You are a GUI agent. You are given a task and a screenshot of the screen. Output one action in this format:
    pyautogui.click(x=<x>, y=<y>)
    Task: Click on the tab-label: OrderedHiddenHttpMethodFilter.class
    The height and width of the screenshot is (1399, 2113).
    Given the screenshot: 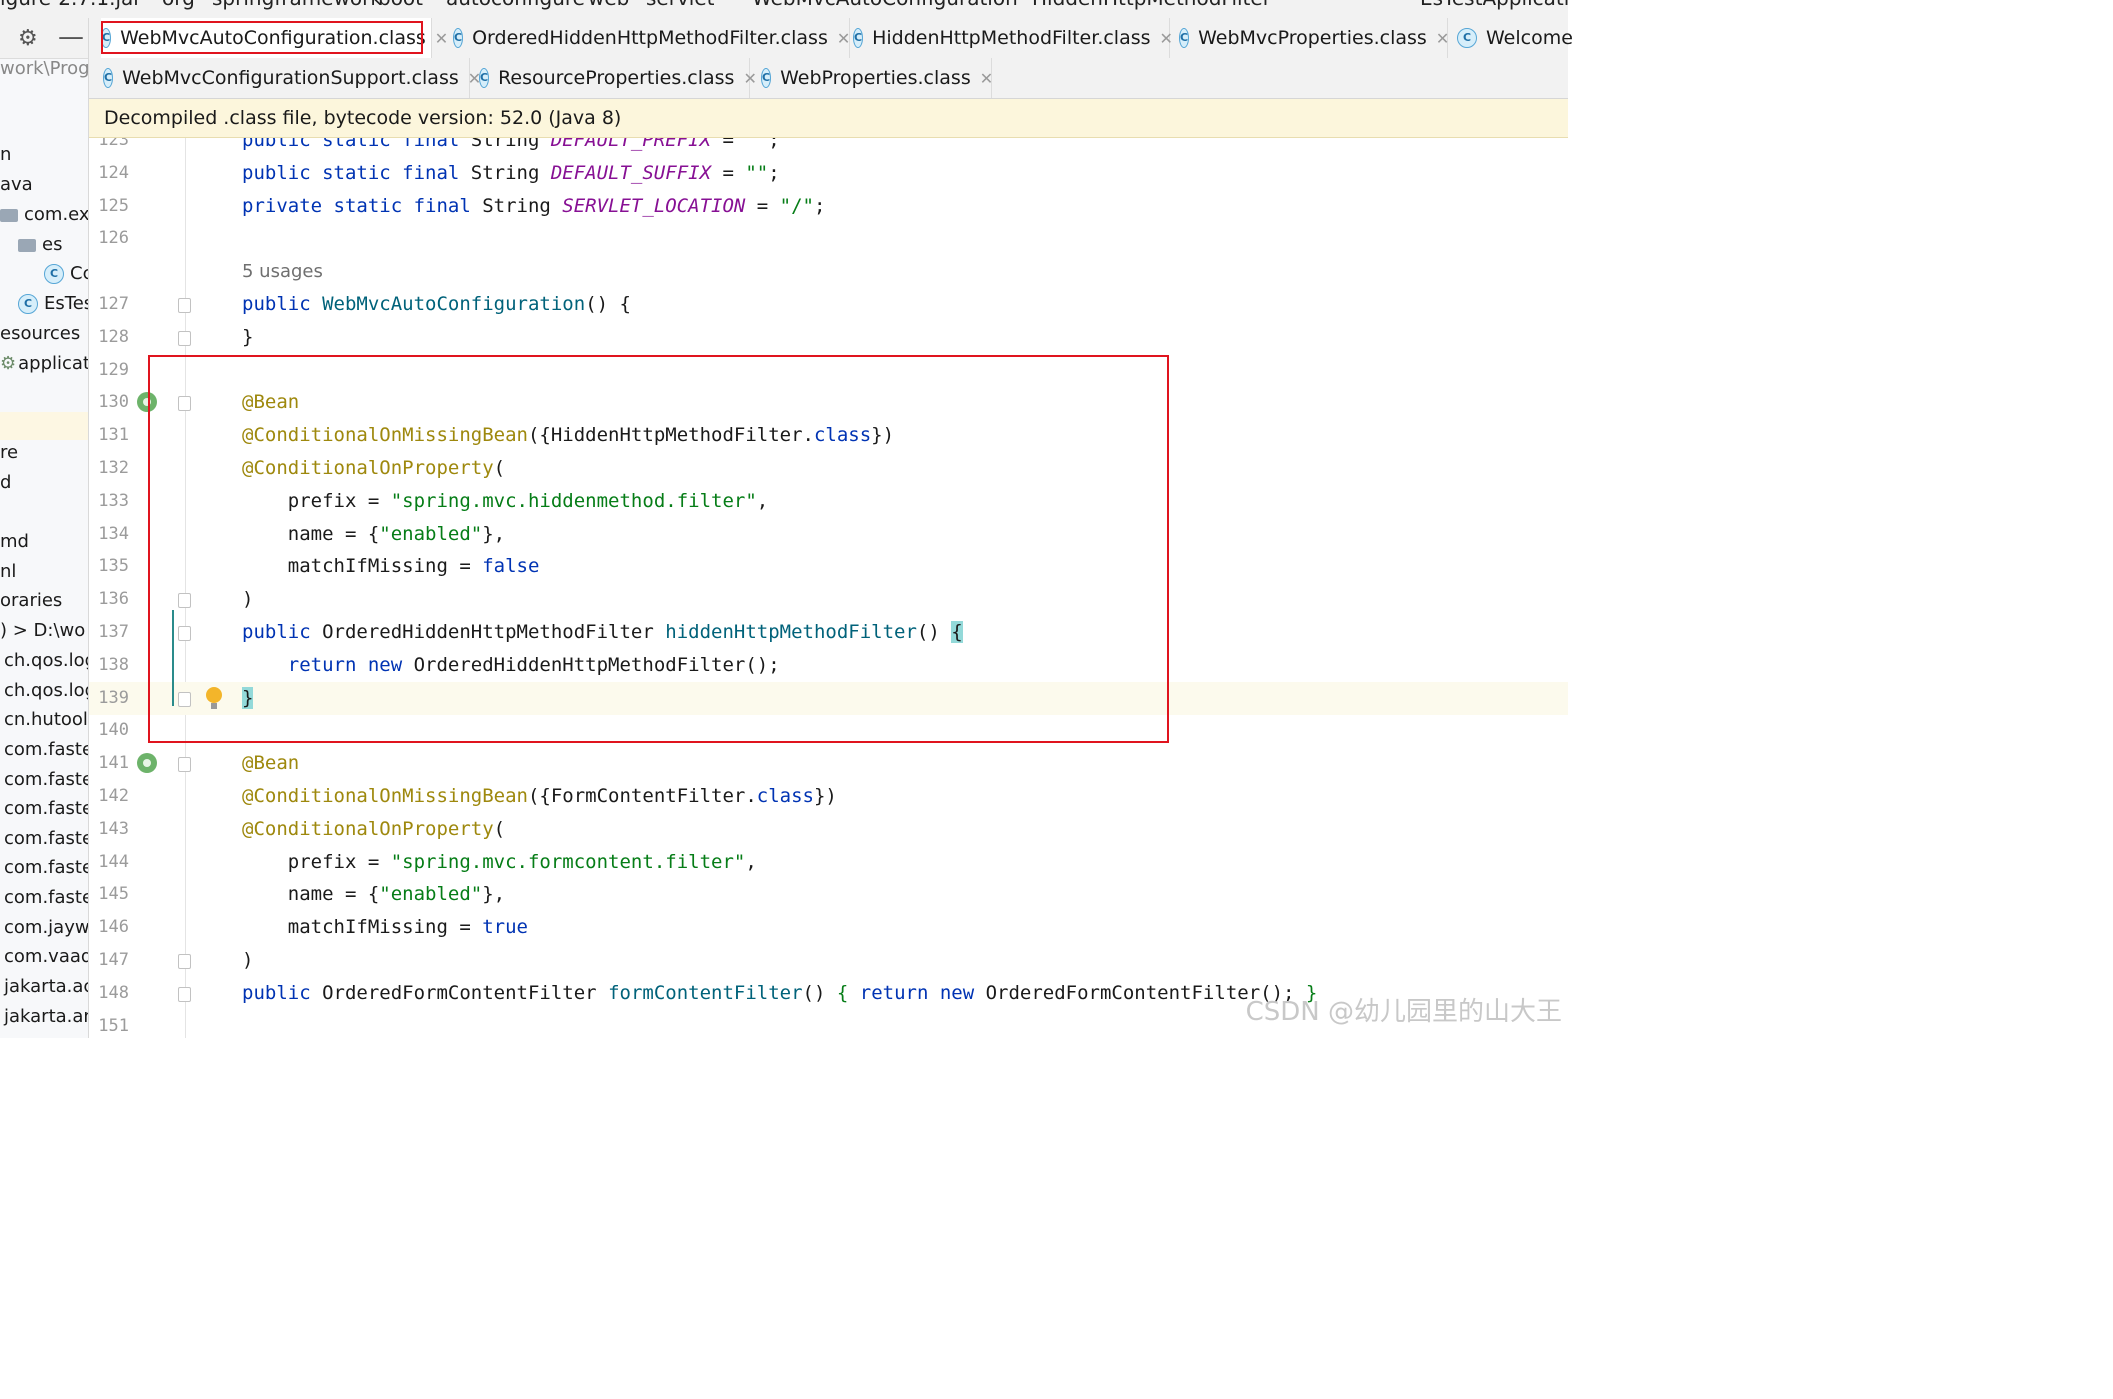 What is the action you would take?
    pyautogui.click(x=650, y=38)
    